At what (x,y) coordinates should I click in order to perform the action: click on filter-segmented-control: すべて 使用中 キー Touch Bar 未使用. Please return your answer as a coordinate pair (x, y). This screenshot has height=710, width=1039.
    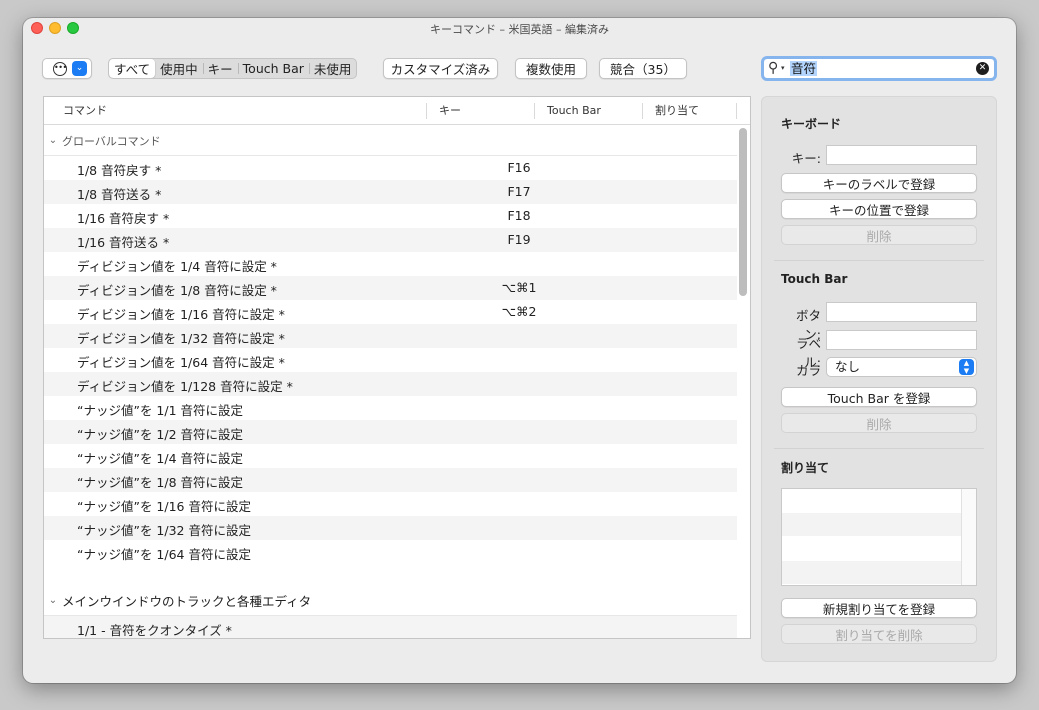
    Looking at the image, I should click on (233, 68).